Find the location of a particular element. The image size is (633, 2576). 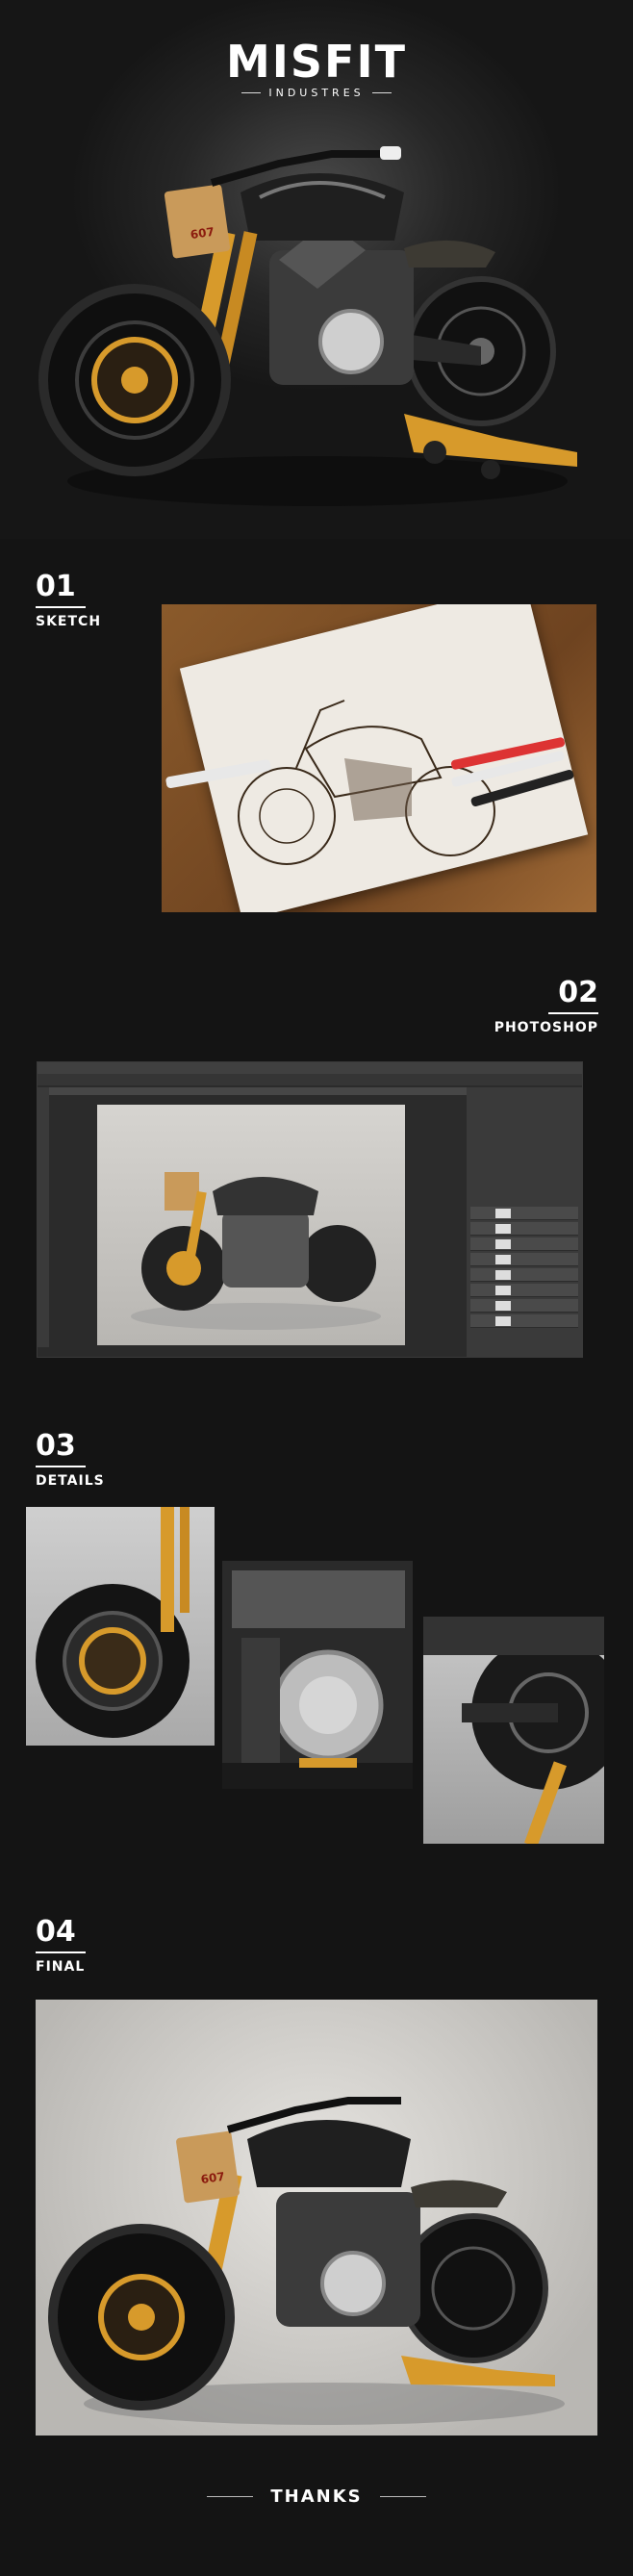

sketch-image is located at coordinates (379, 758).